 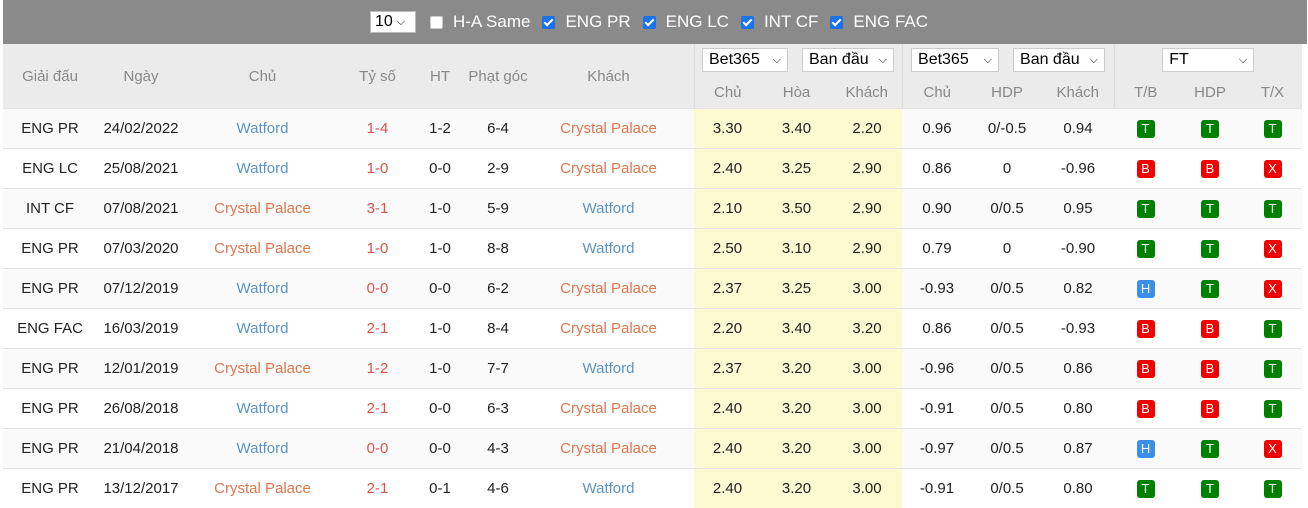 I want to click on cell-corners-text: 6-2, so click(x=498, y=288).